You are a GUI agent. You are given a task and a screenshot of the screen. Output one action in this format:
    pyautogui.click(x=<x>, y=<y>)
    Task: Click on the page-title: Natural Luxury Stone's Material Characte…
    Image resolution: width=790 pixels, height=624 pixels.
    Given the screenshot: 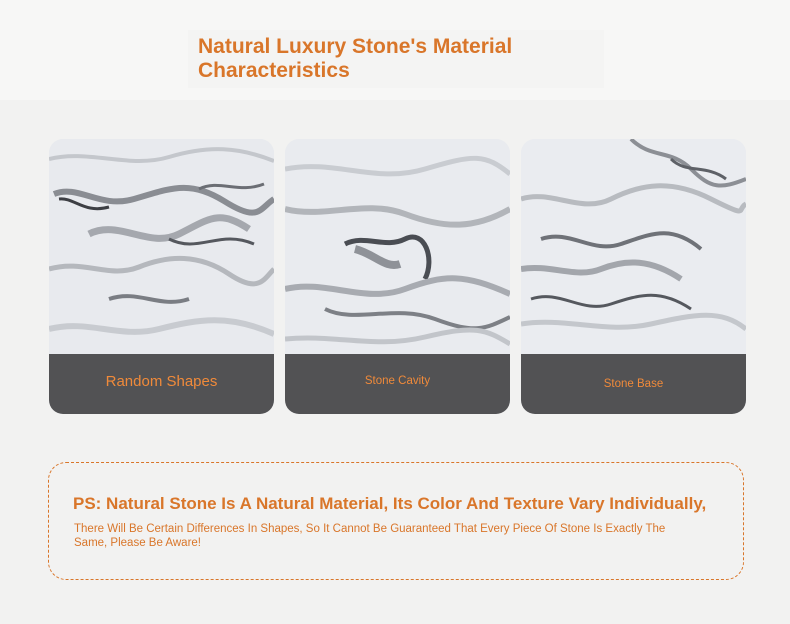 What is the action you would take?
    pyautogui.click(x=355, y=58)
    